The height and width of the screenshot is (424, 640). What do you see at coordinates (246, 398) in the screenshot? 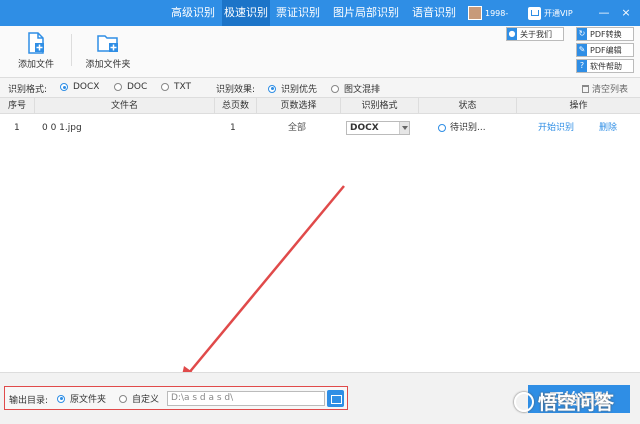
I see `output-path-input: D:\a s d a s d\` at bounding box center [246, 398].